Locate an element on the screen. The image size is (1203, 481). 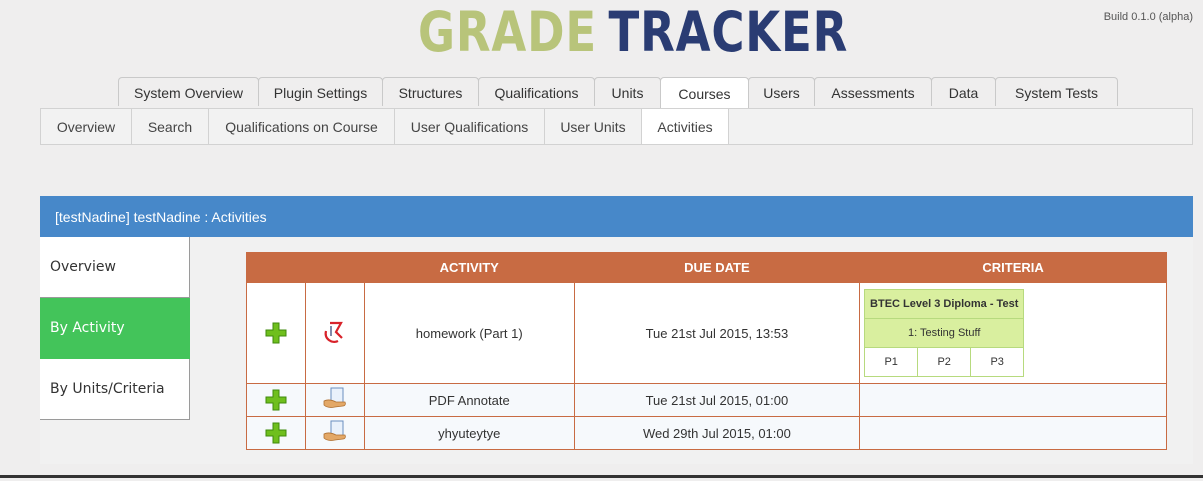
logo-tracker-text: TRACKER is located at coordinates (728, 32).